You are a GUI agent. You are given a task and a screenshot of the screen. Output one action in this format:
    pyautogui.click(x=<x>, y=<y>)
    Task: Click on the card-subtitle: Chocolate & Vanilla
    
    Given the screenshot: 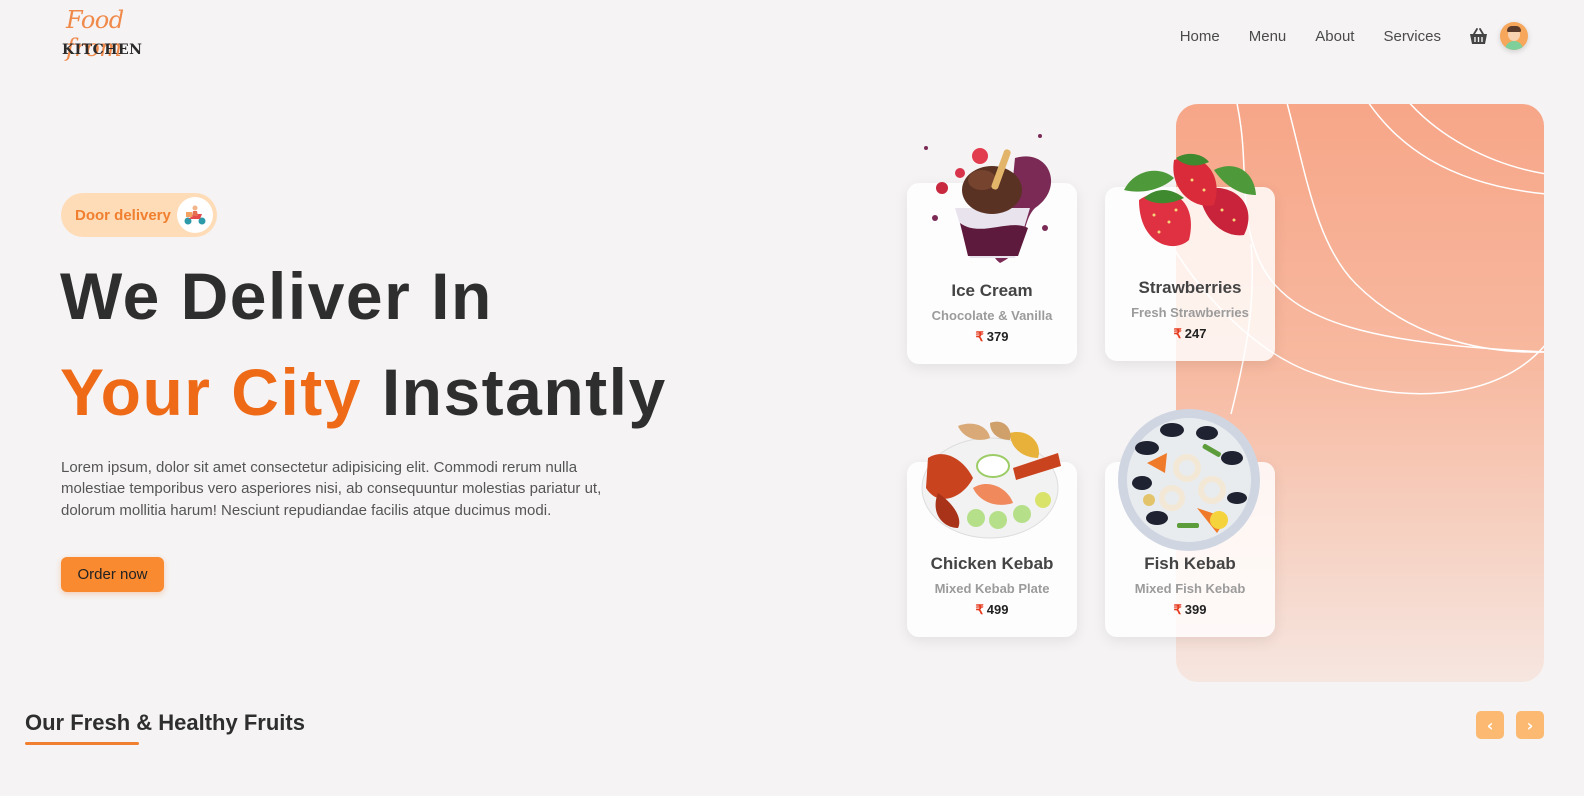 What is the action you would take?
    pyautogui.click(x=992, y=315)
    